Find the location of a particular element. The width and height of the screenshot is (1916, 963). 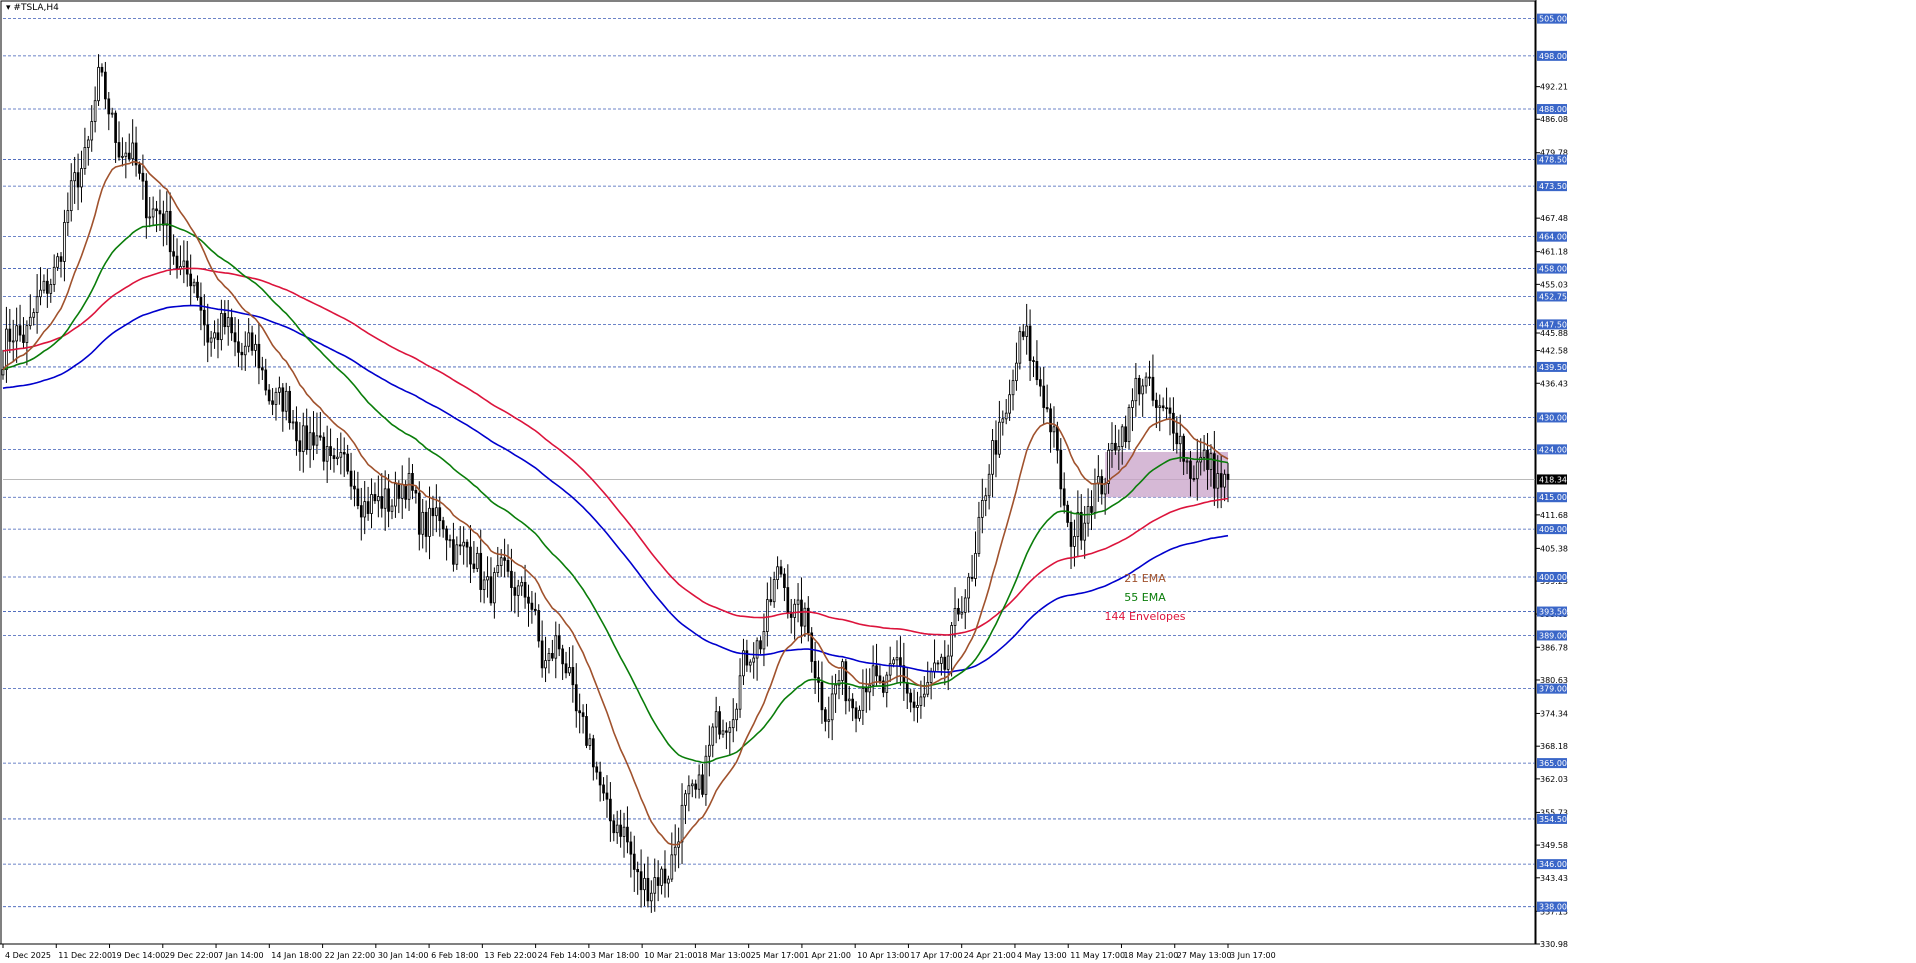

price-tick-label: 486.08 is located at coordinates (1554, 119).